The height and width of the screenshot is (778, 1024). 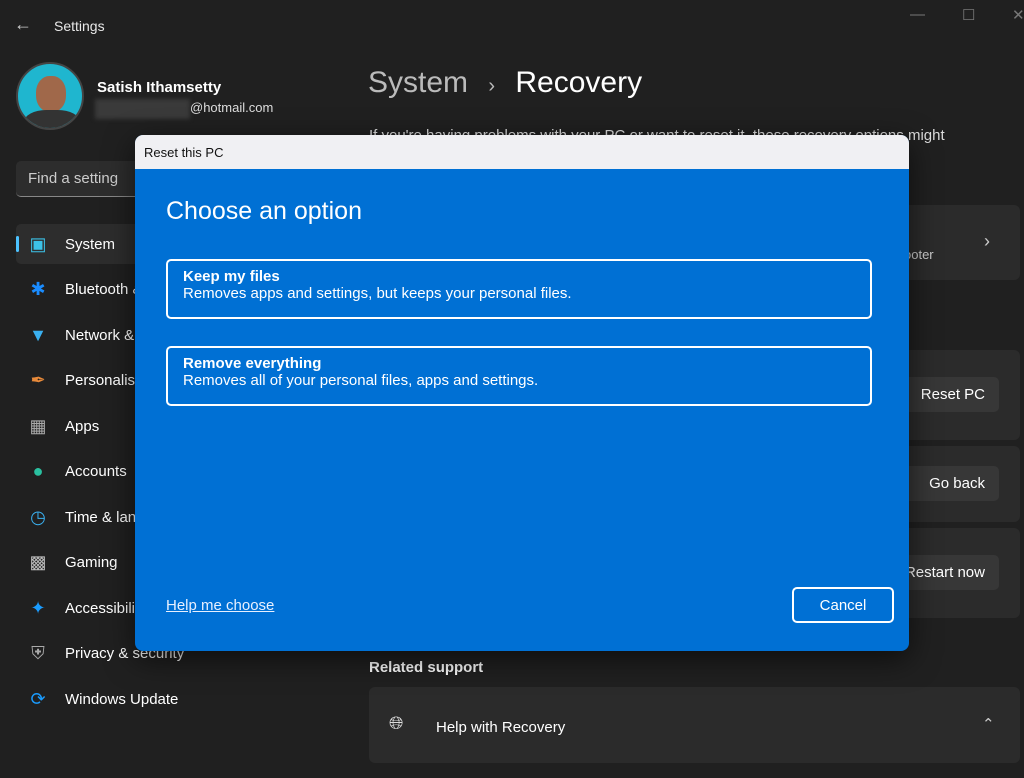 I want to click on dialog-heading: Choose an option, so click(x=264, y=211).